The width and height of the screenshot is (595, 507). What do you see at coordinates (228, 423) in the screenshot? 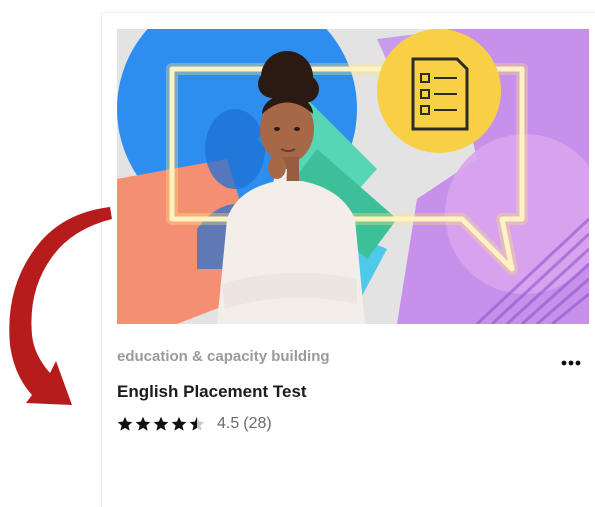
I see `rating-value: 4.5` at bounding box center [228, 423].